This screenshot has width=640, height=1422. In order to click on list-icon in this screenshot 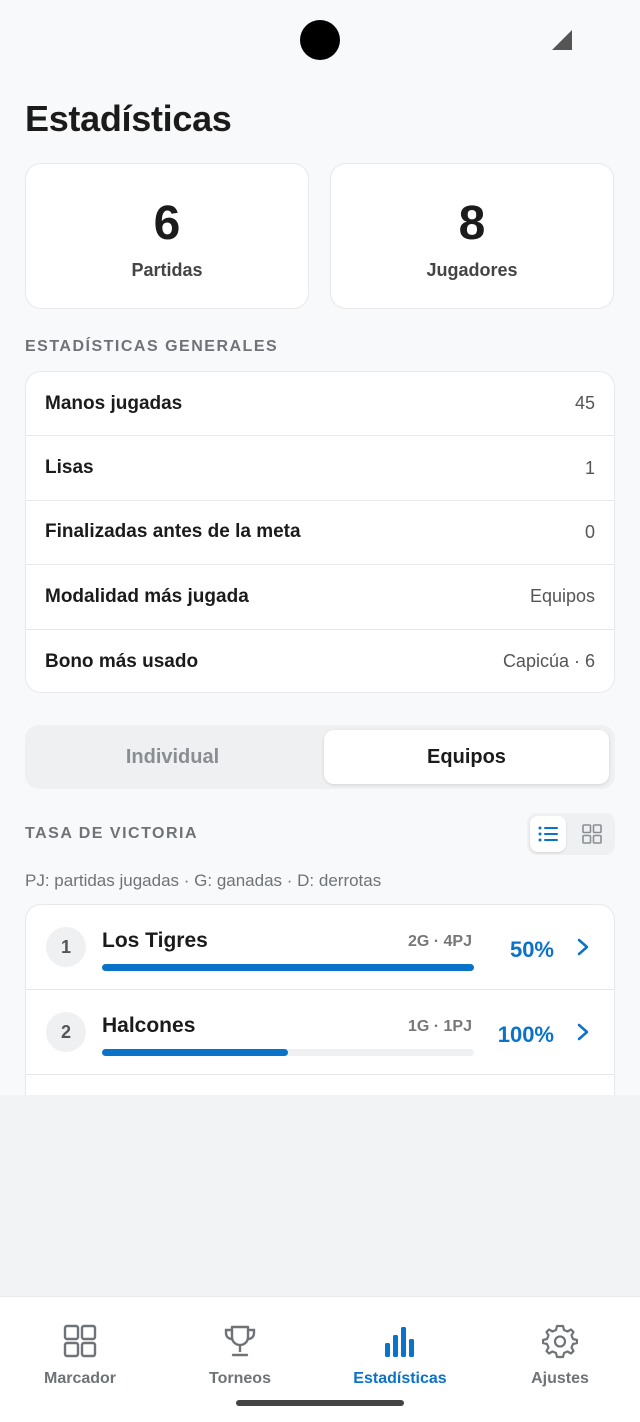, I will do `click(548, 834)`.